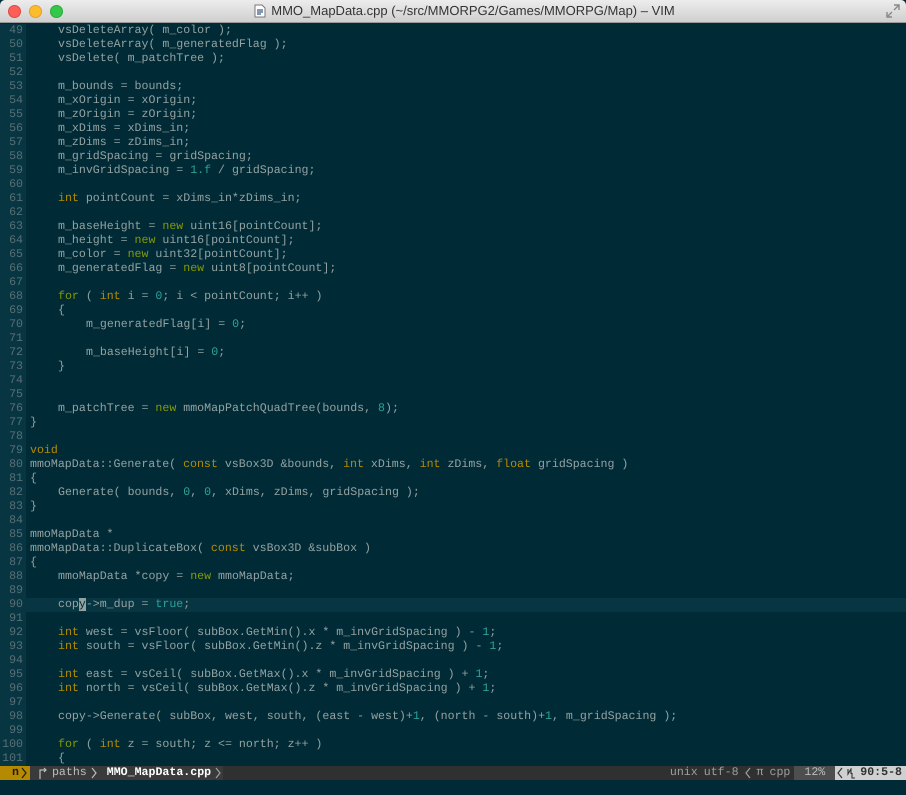 The height and width of the screenshot is (795, 906). Describe the element at coordinates (13, 703) in the screenshot. I see `line-number: 97` at that location.